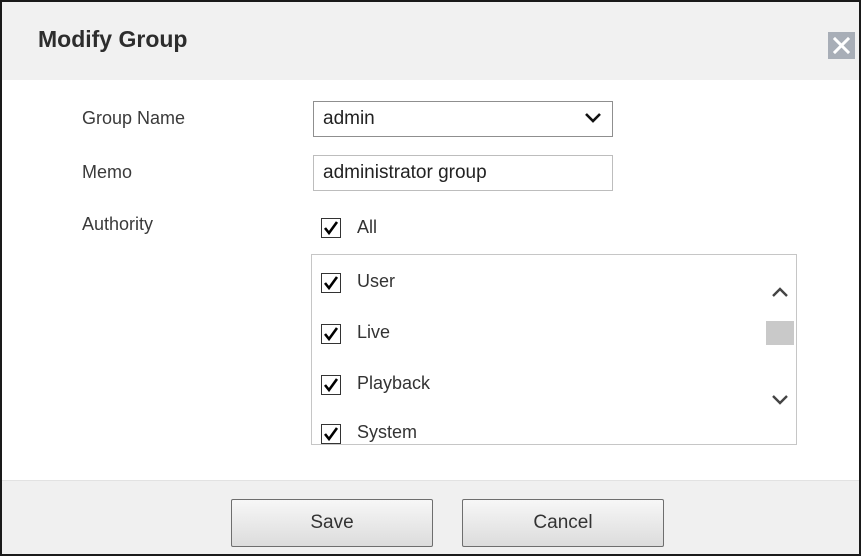  I want to click on playback-checkbox, so click(331, 385).